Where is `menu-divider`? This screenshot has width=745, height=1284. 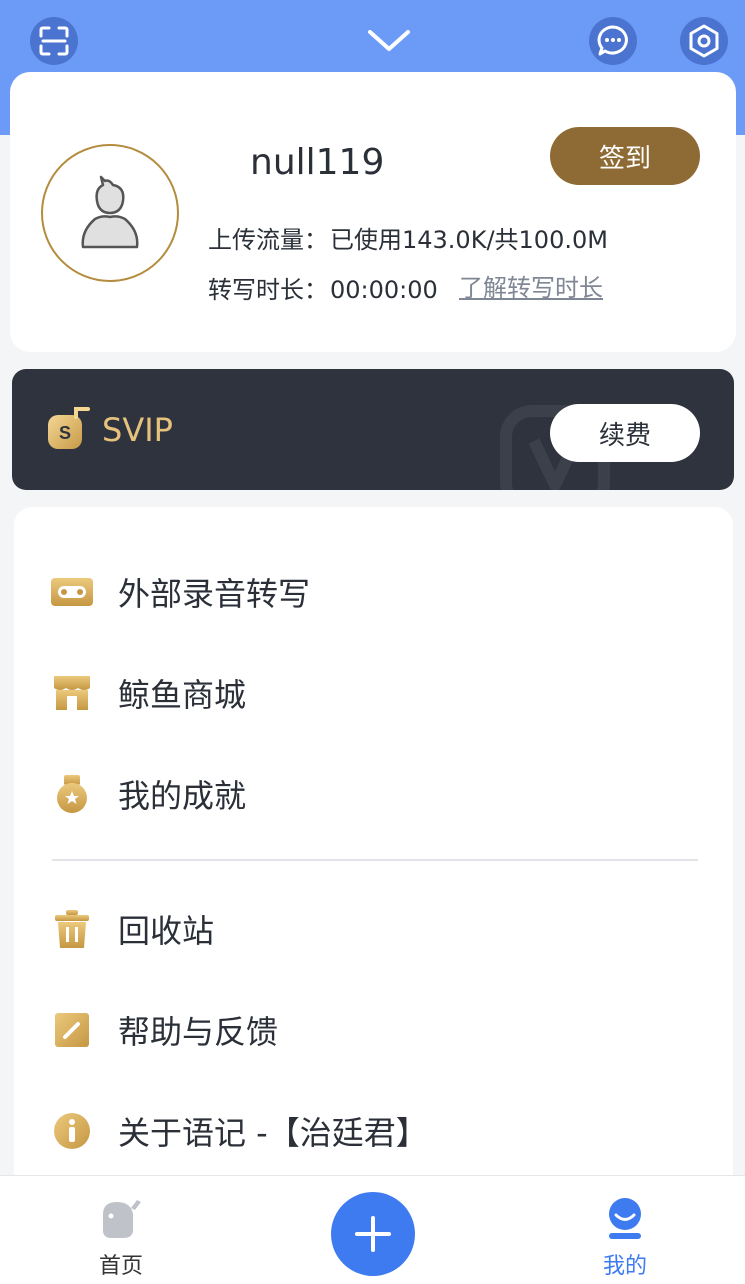
menu-divider is located at coordinates (375, 860).